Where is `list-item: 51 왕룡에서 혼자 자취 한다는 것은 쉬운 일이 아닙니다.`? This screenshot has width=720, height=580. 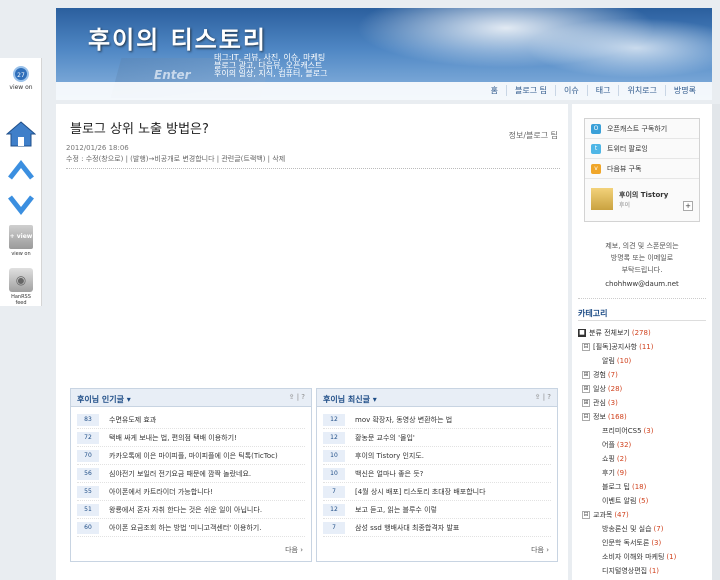 list-item: 51 왕룡에서 혼자 자취 한다는 것은 쉬운 일이 아닙니다. is located at coordinates (191, 510).